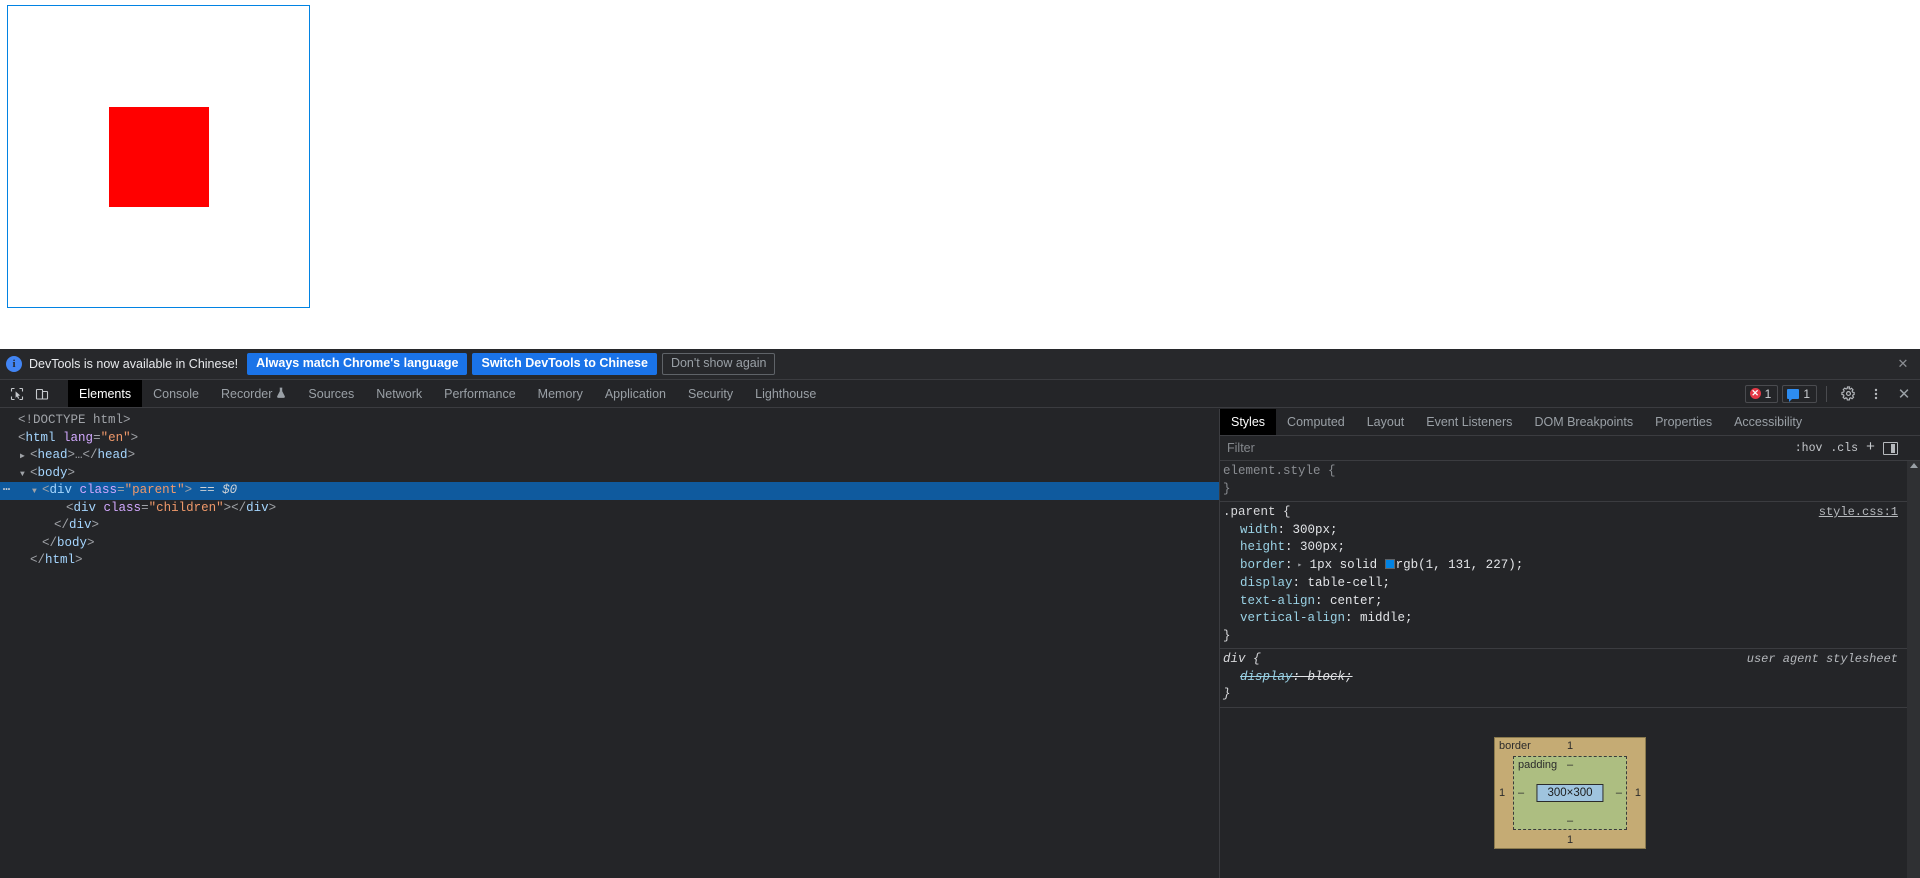 The height and width of the screenshot is (878, 1920). Describe the element at coordinates (1316, 422) in the screenshot. I see `styles-tab-computed: Computed` at that location.